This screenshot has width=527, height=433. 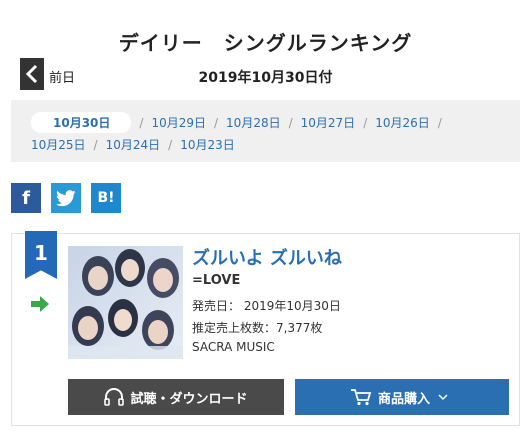 I want to click on date-tab: 10月27日, so click(x=328, y=123).